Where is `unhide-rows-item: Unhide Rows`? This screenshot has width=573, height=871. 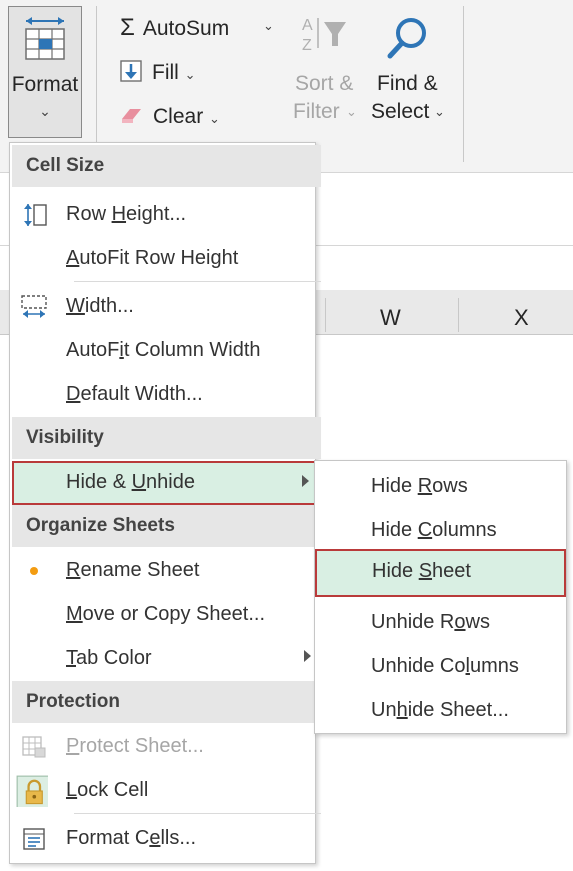
unhide-rows-item: Unhide Rows is located at coordinates (440, 623).